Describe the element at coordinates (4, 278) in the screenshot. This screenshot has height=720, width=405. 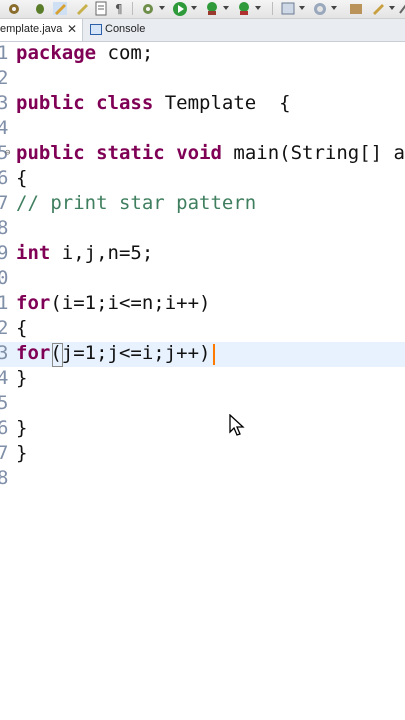
I see `line-number: 0` at that location.